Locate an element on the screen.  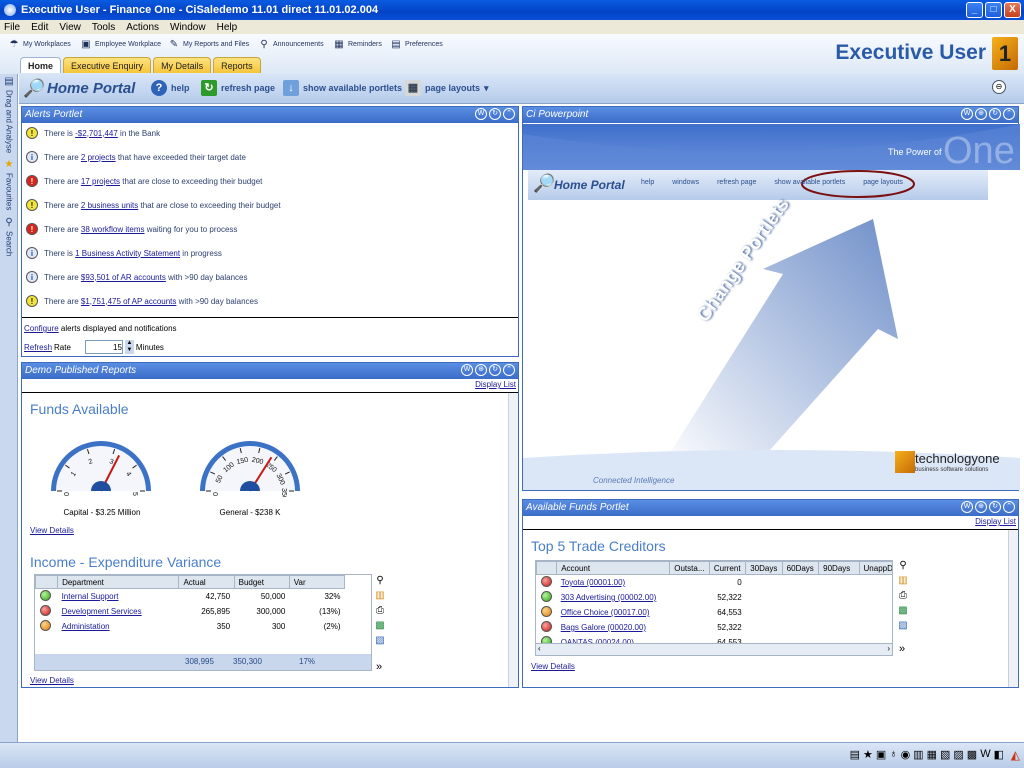
tray-icon: ▤ is located at coordinates (855, 754).